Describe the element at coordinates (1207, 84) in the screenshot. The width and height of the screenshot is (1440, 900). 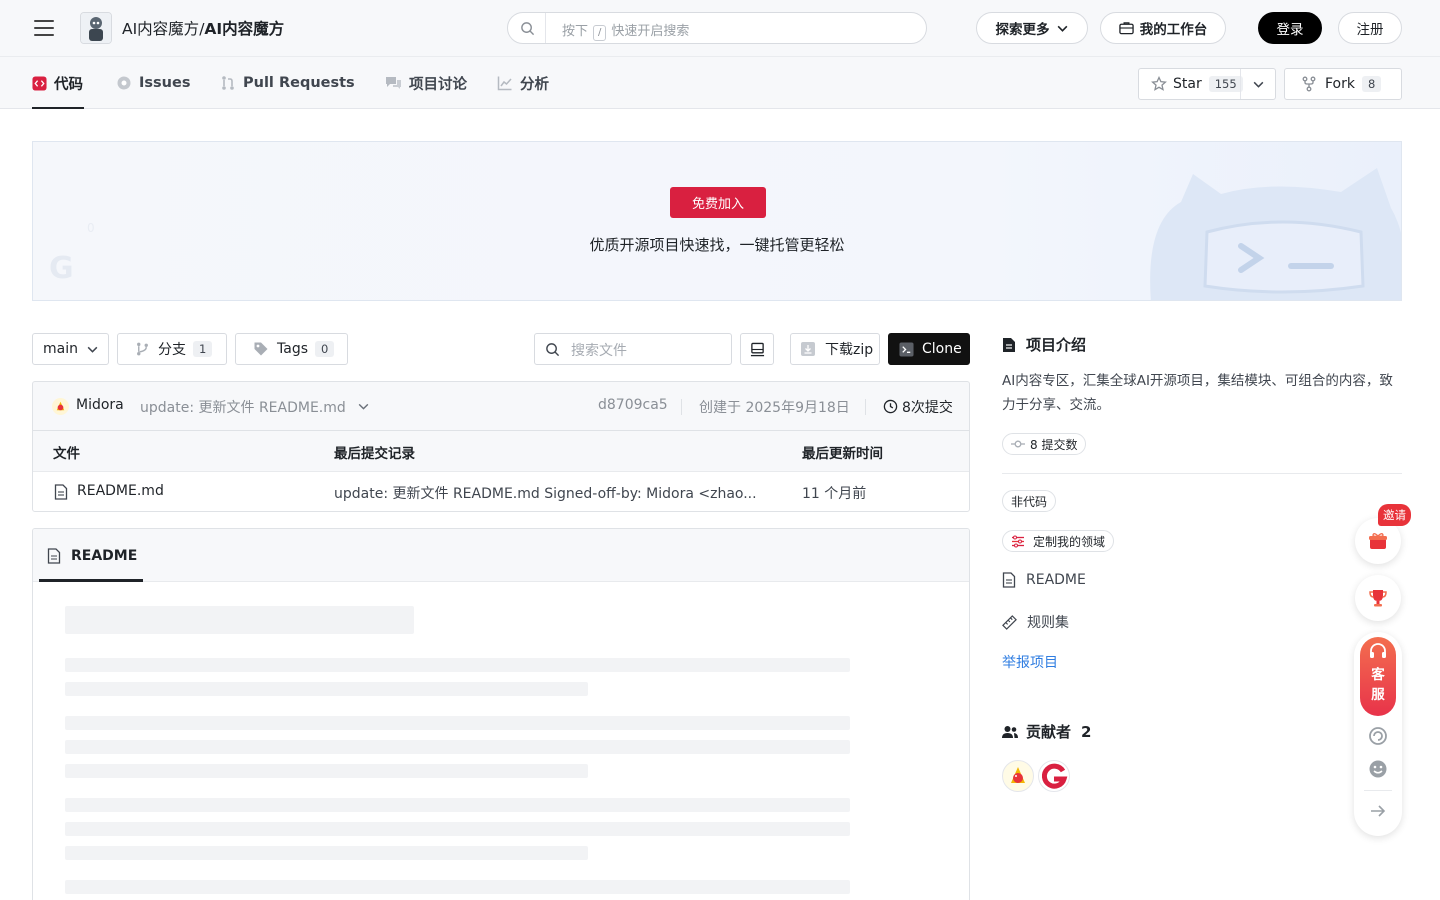
I see `star-button: Star 155` at that location.